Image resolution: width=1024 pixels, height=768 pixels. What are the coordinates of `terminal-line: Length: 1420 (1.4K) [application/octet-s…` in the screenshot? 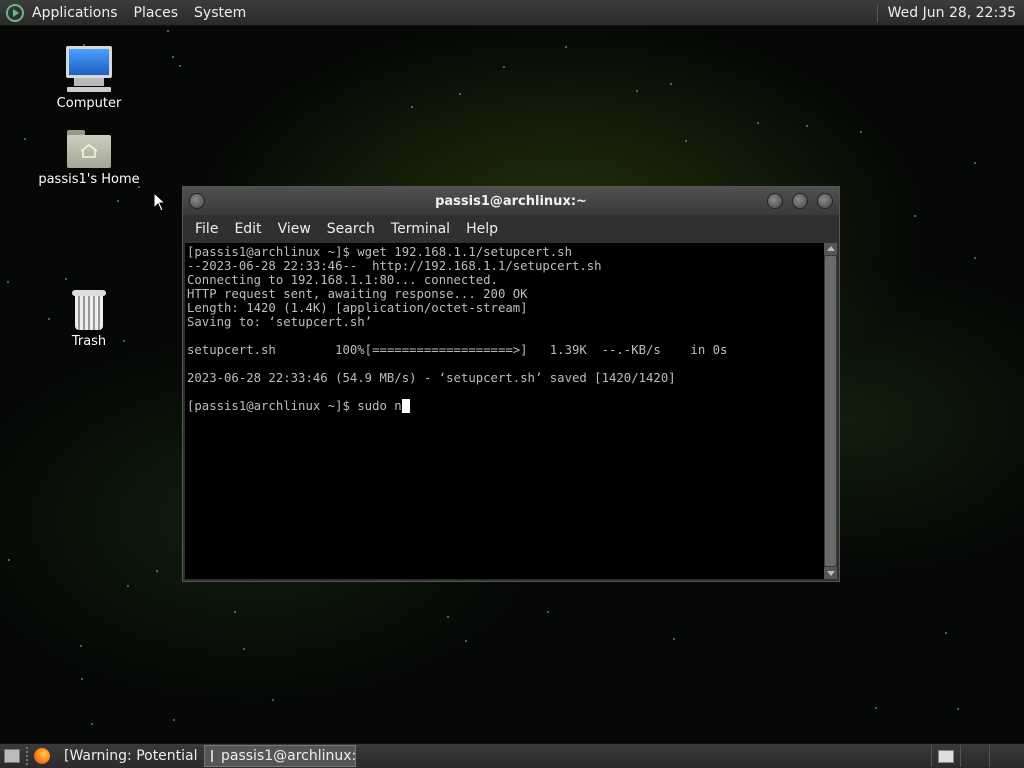 It's located at (357, 308).